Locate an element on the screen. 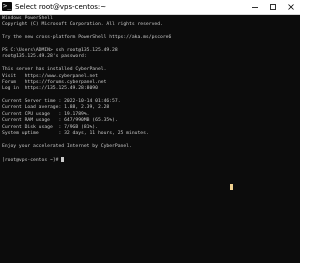 This screenshot has height=263, width=320. title-bar: >_ Select root@vps-centos:~ is located at coordinates (150, 7).